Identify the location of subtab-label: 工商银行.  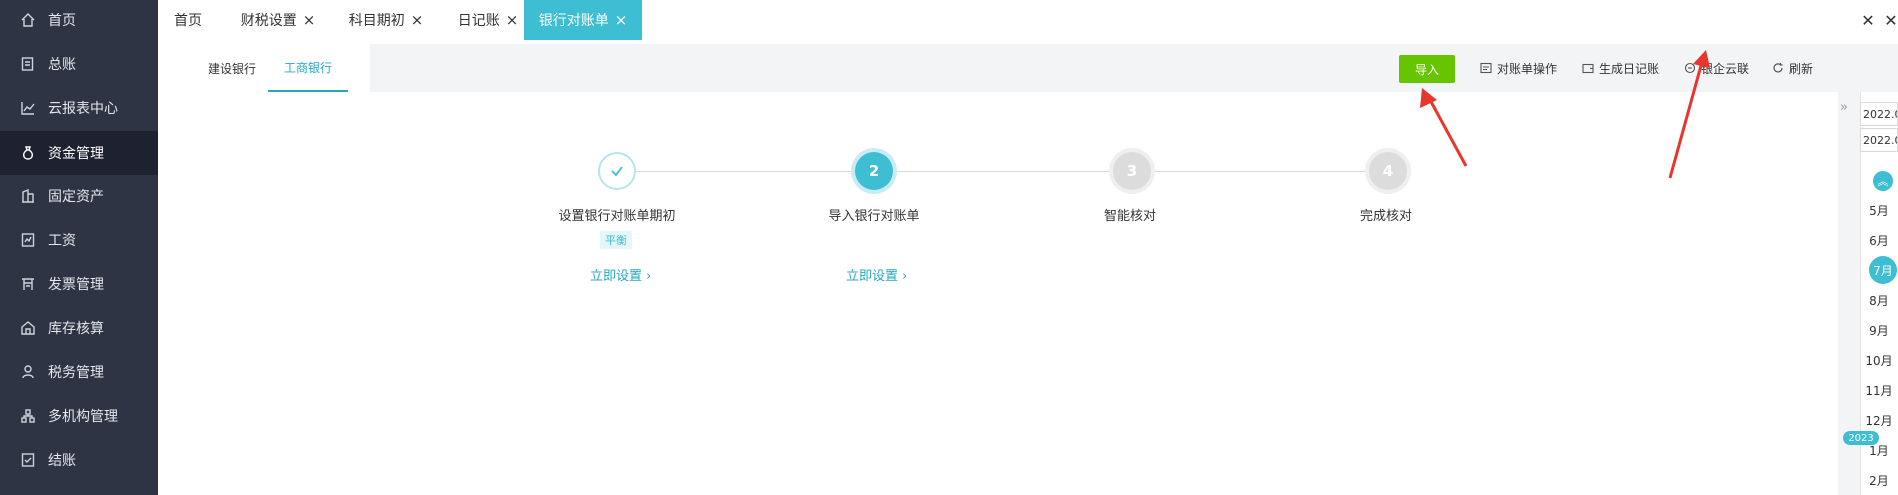
(307, 67).